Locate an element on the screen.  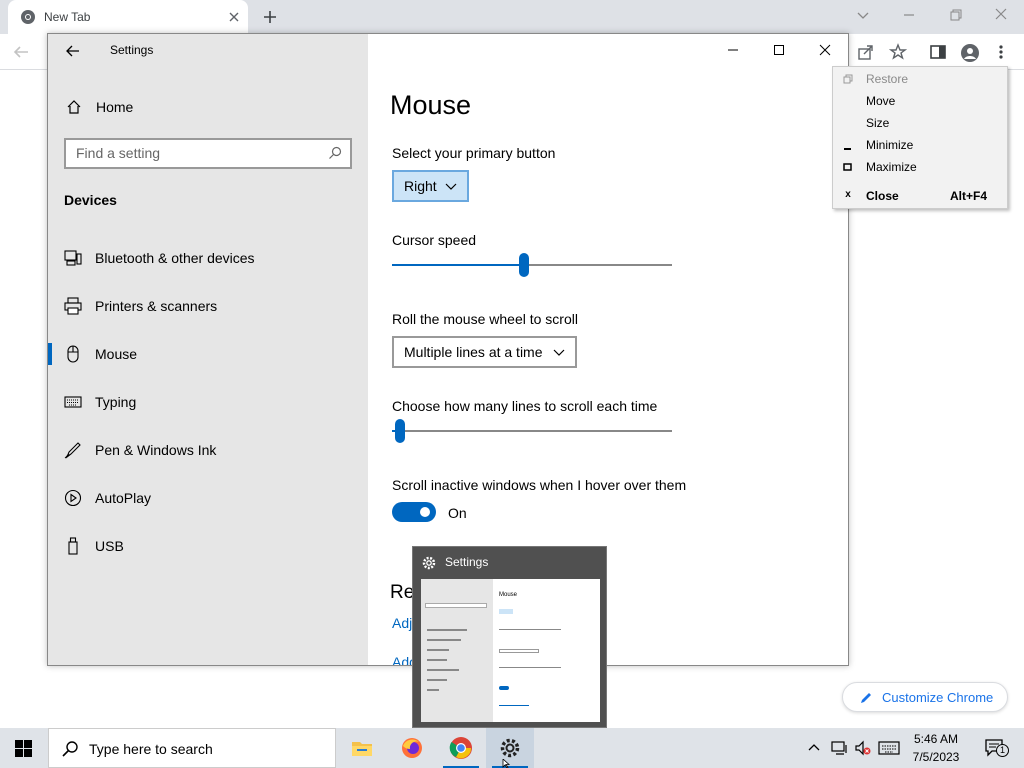
taskbar-app-chrome is located at coordinates (461, 748).